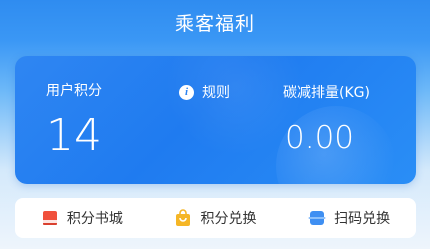 This screenshot has height=249, width=430. What do you see at coordinates (216, 93) in the screenshot?
I see `rules-label: 规则` at bounding box center [216, 93].